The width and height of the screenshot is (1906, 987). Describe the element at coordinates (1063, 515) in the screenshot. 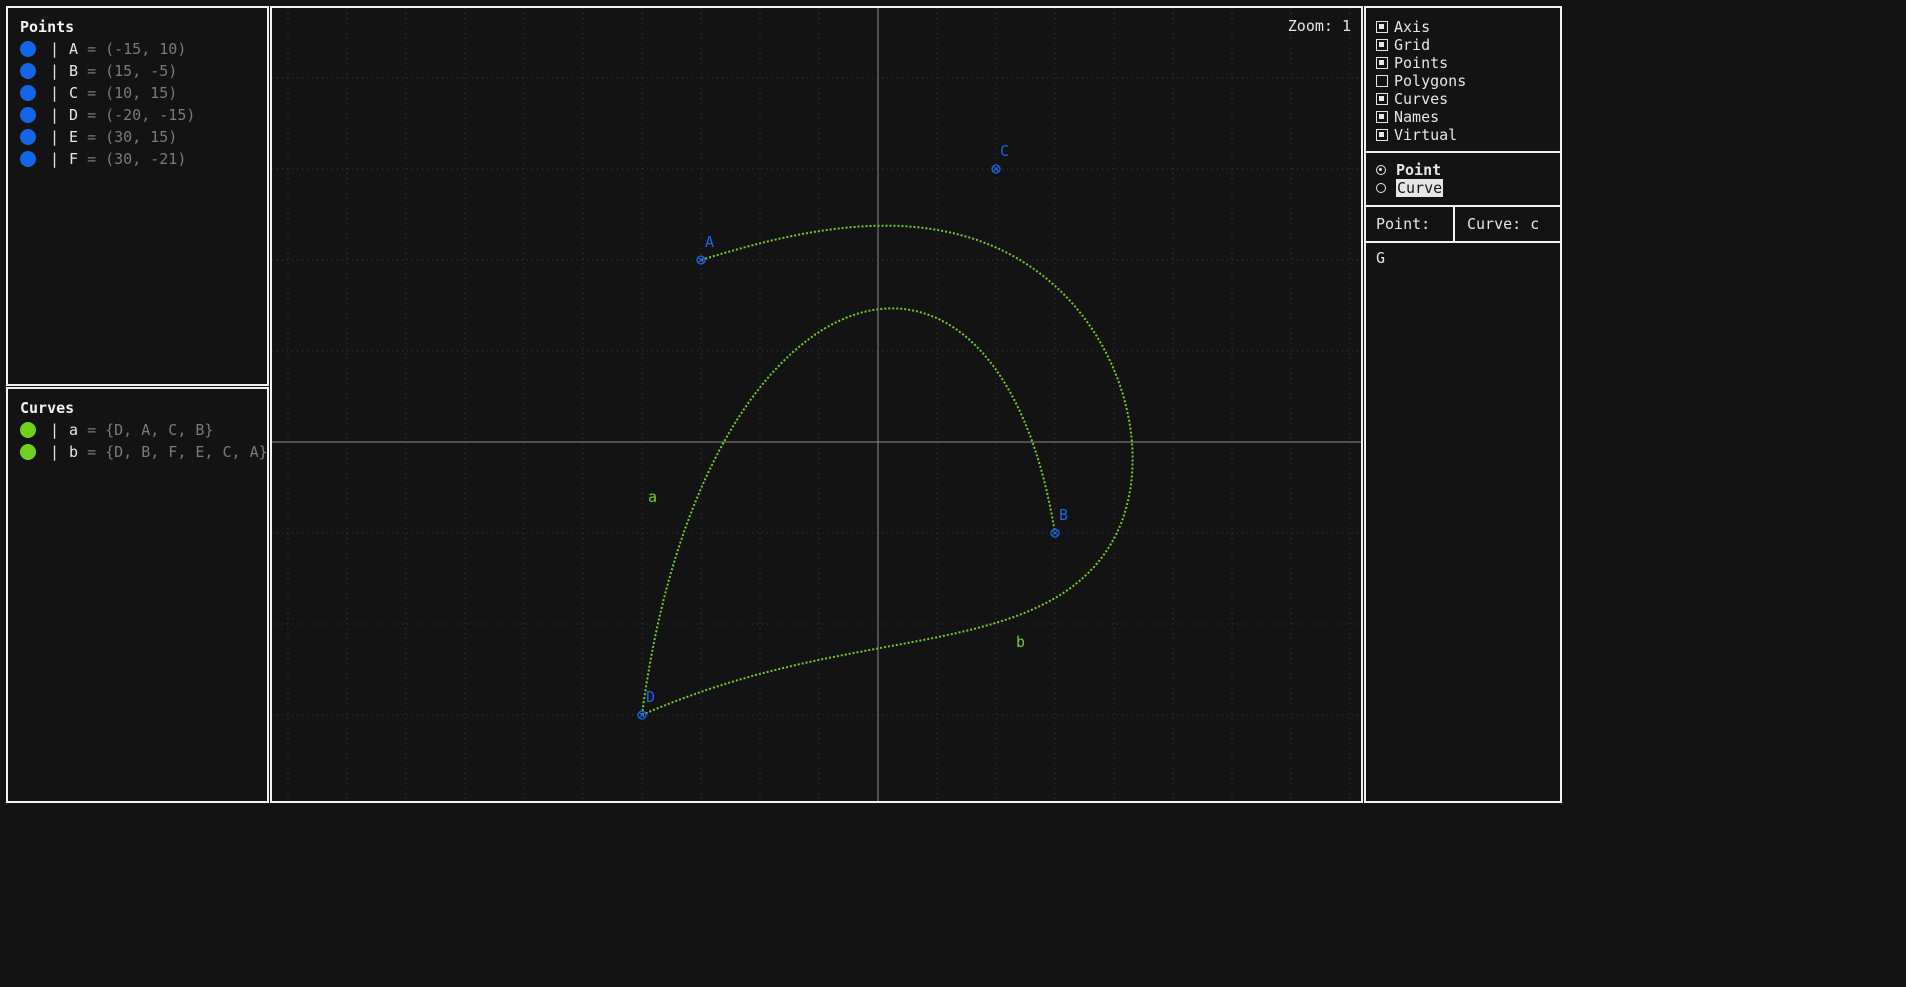

I see `point-label: B` at that location.